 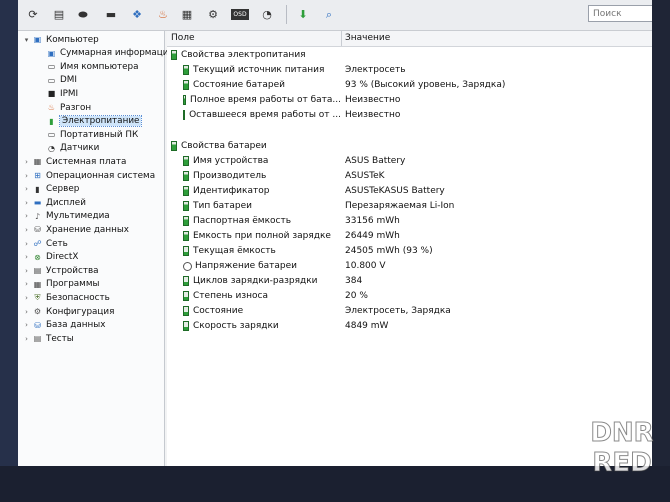 I want to click on tree-item-database: › ⛁ База данных, so click(x=63, y=325).